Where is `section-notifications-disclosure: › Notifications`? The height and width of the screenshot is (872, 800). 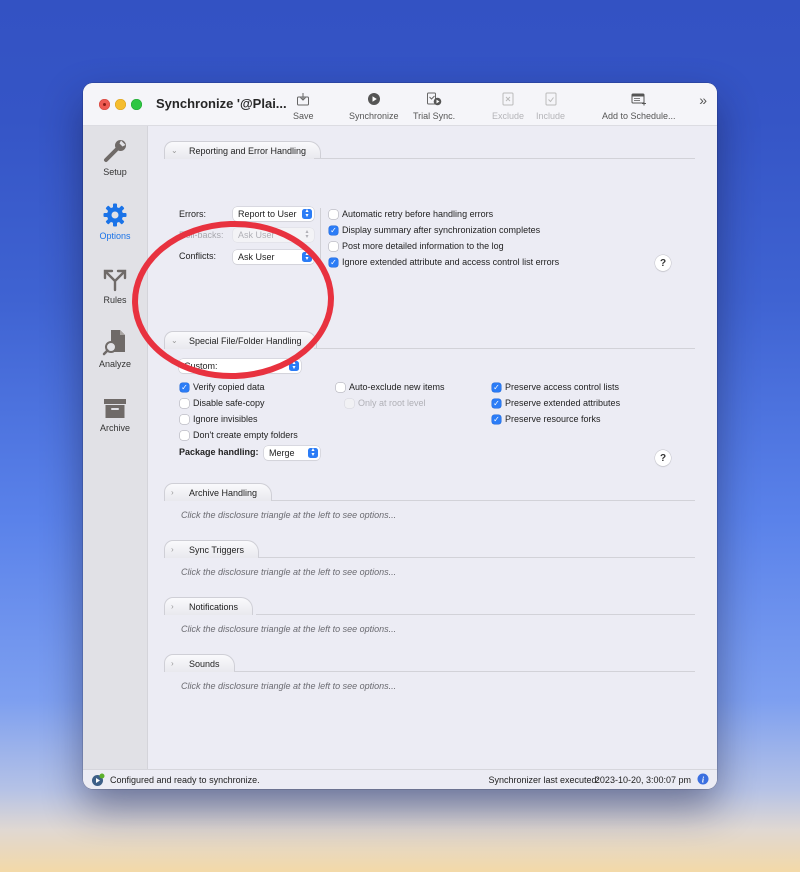 section-notifications-disclosure: › Notifications is located at coordinates (209, 606).